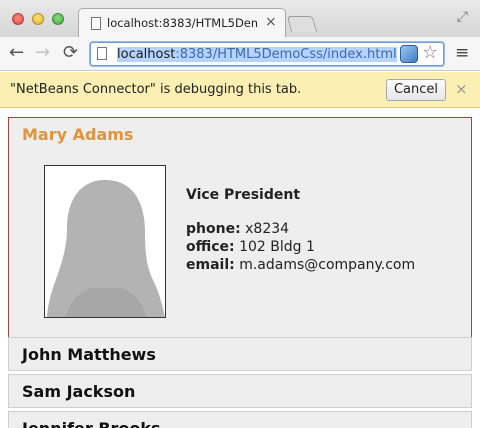 Image resolution: width=480 pixels, height=428 pixels. I want to click on close-window-button, so click(18, 19).